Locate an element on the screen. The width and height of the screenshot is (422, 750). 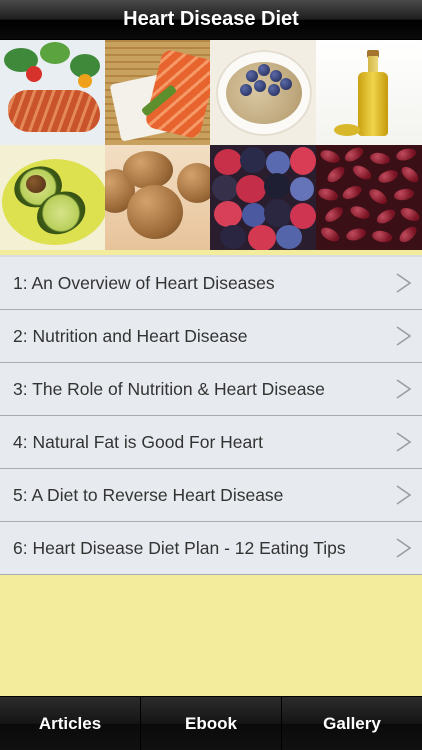
tab-bar: Articles Ebook Gallery is located at coordinates (211, 723).